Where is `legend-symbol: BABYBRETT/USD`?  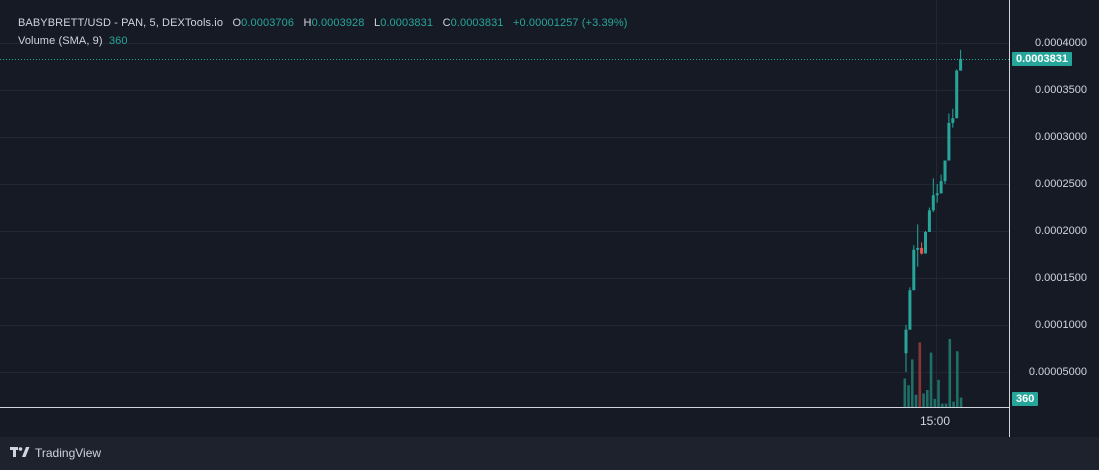 legend-symbol: BABYBRETT/USD is located at coordinates (64, 23).